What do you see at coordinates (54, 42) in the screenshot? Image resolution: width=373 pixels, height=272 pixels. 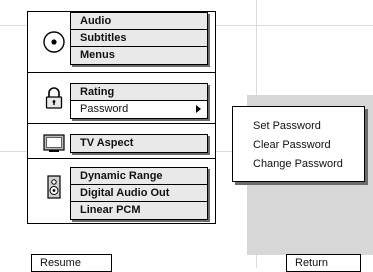 I see `disc-icon` at bounding box center [54, 42].